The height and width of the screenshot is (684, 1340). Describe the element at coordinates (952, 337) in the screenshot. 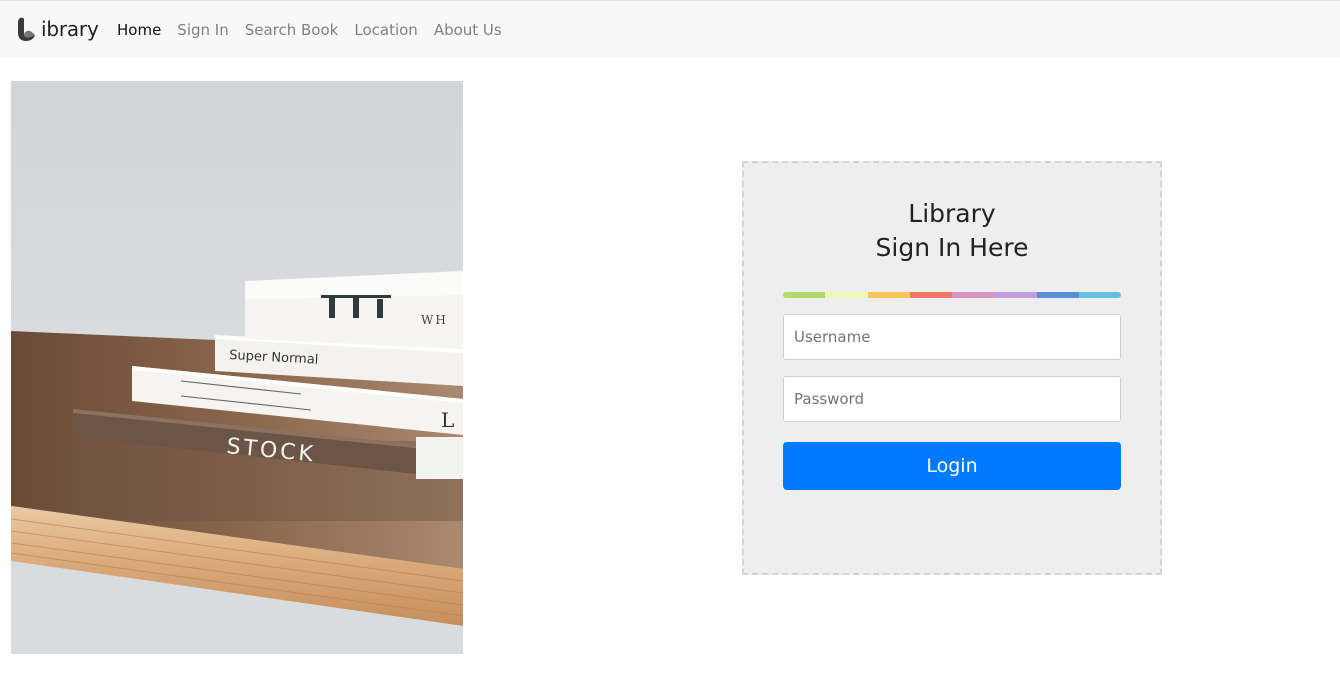

I see `username-input` at that location.